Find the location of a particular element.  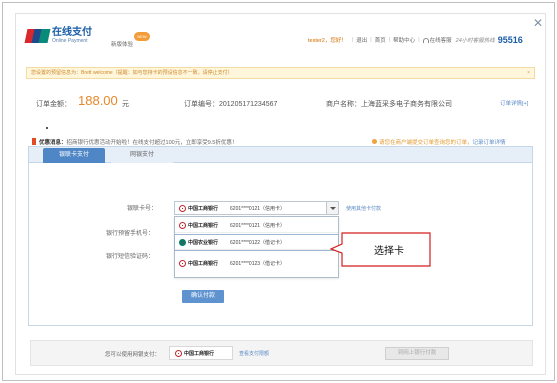

online-banking-text: 您可以使用网银支付： is located at coordinates (133, 355).